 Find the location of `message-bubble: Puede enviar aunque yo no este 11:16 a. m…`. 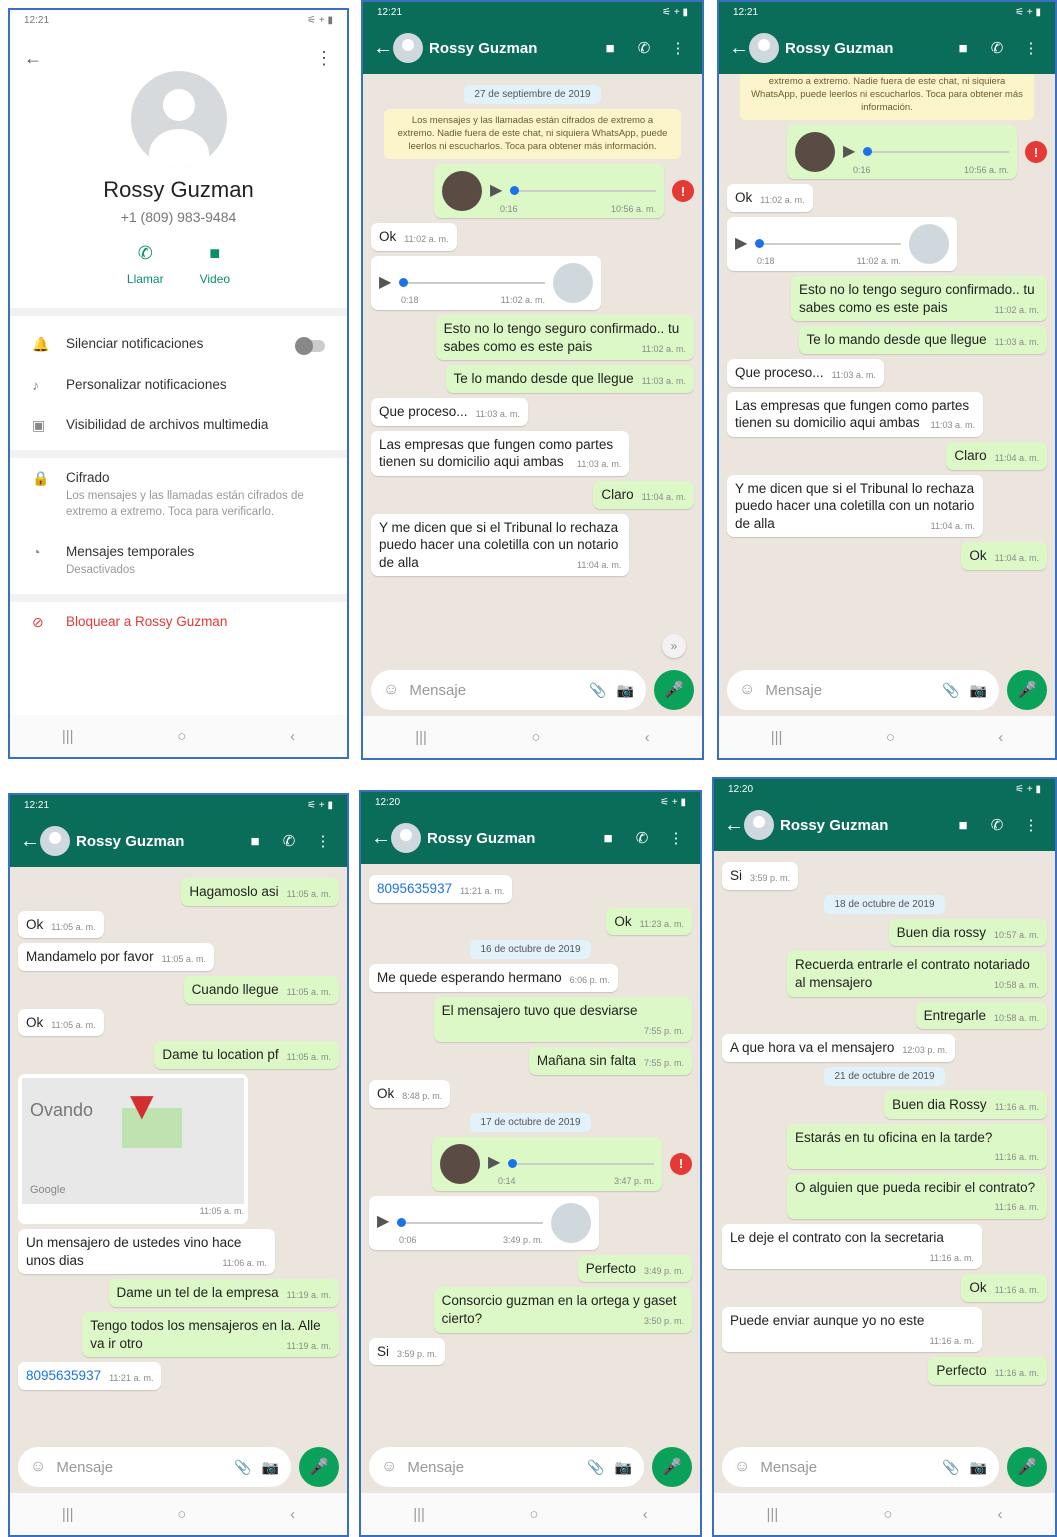

message-bubble: Puede enviar aunque yo no este 11:16 a. m… is located at coordinates (852, 1330).